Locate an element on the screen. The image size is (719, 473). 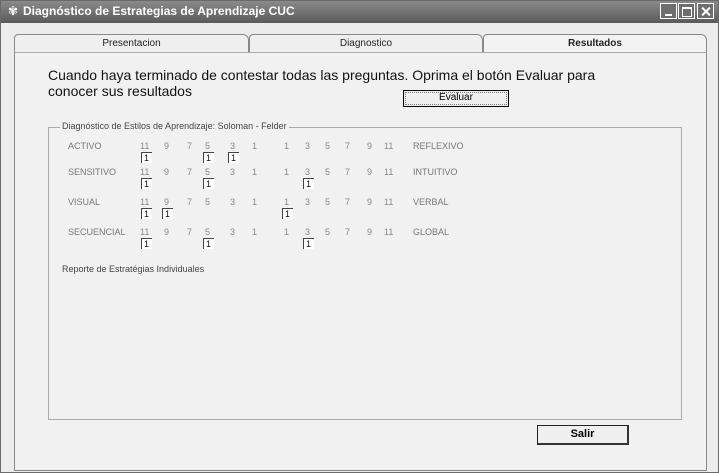
row-right-label: VERBAL is located at coordinates (431, 202).